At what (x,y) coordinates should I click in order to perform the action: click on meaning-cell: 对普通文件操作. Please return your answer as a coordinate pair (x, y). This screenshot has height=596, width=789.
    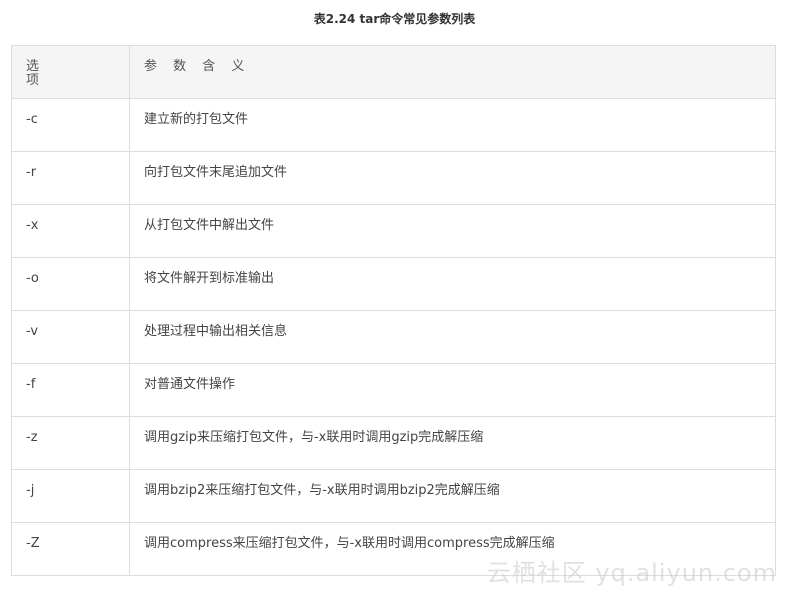
    Looking at the image, I should click on (452, 390).